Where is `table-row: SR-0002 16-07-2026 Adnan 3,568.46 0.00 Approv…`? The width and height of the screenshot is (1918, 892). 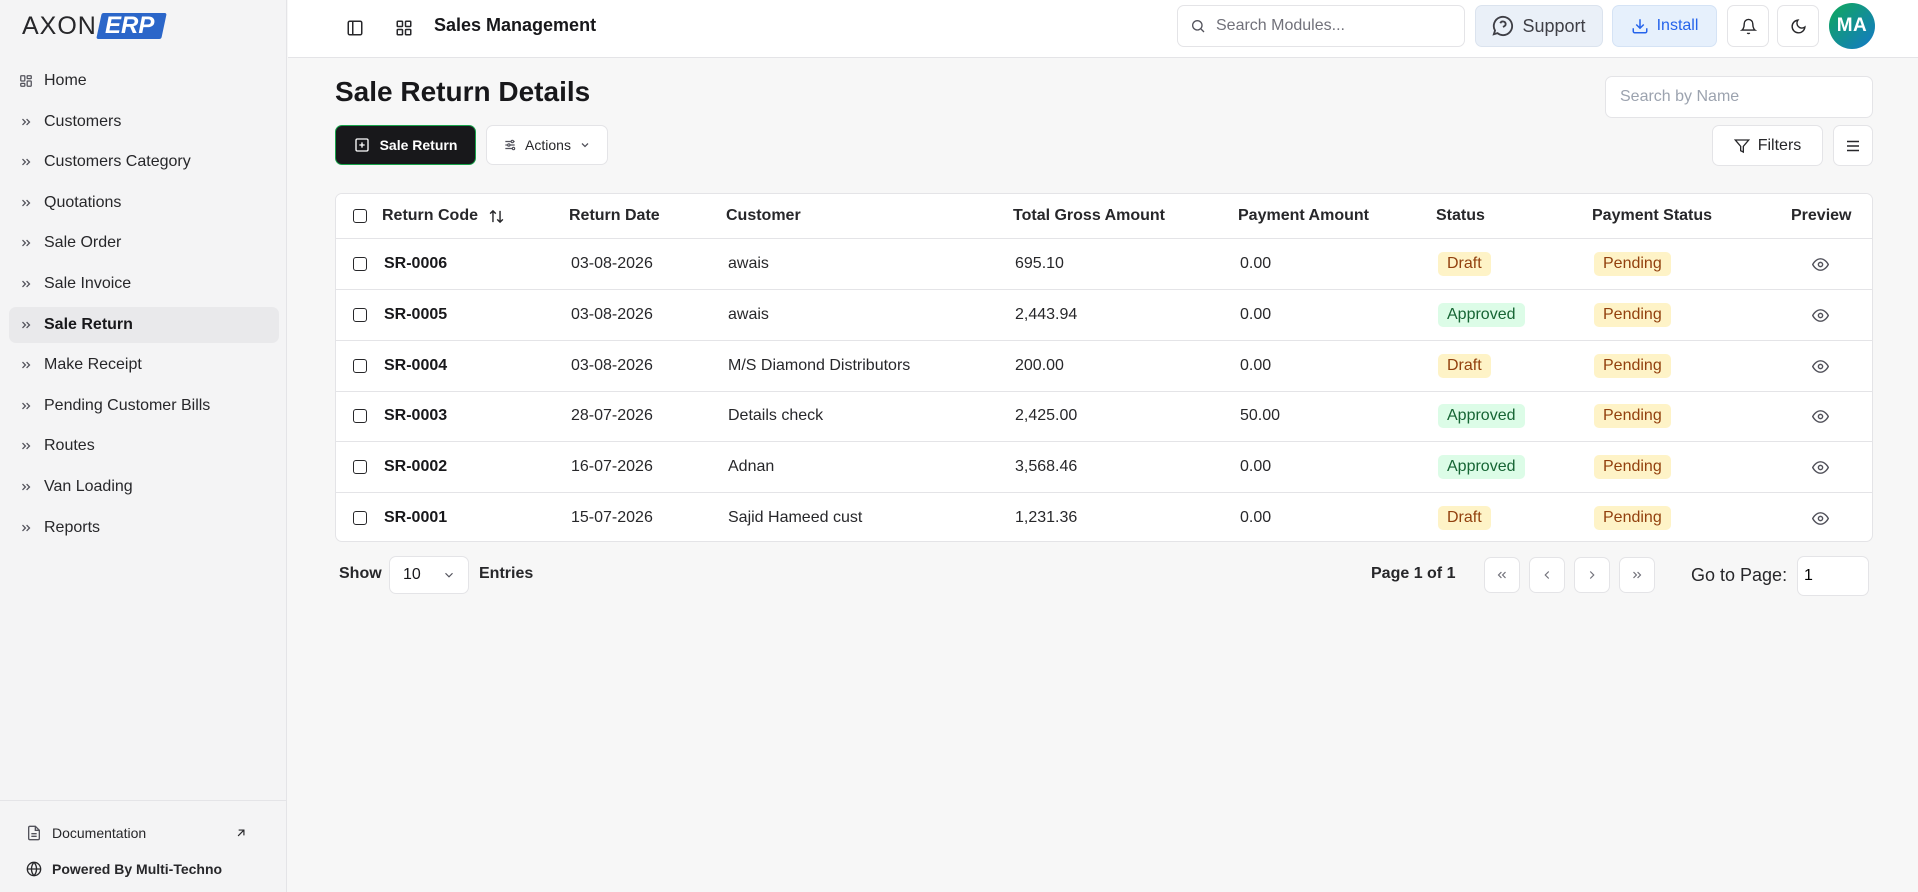 table-row: SR-0002 16-07-2026 Adnan 3,568.46 0.00 Approv… is located at coordinates (1104, 467).